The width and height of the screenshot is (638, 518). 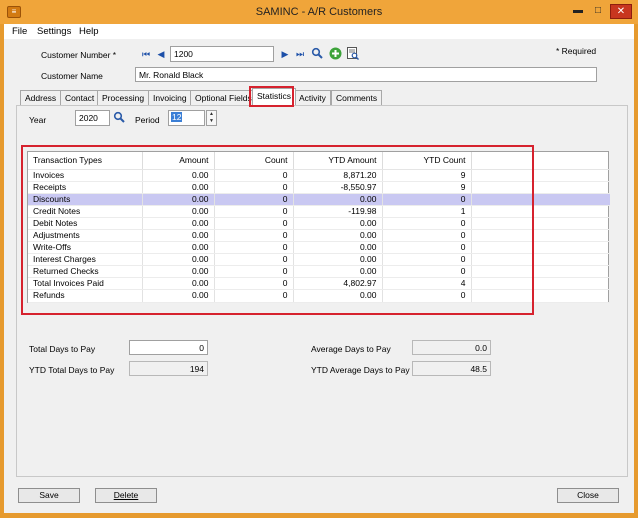 What do you see at coordinates (300, 54) in the screenshot?
I see `last-record-icon: ⏭` at bounding box center [300, 54].